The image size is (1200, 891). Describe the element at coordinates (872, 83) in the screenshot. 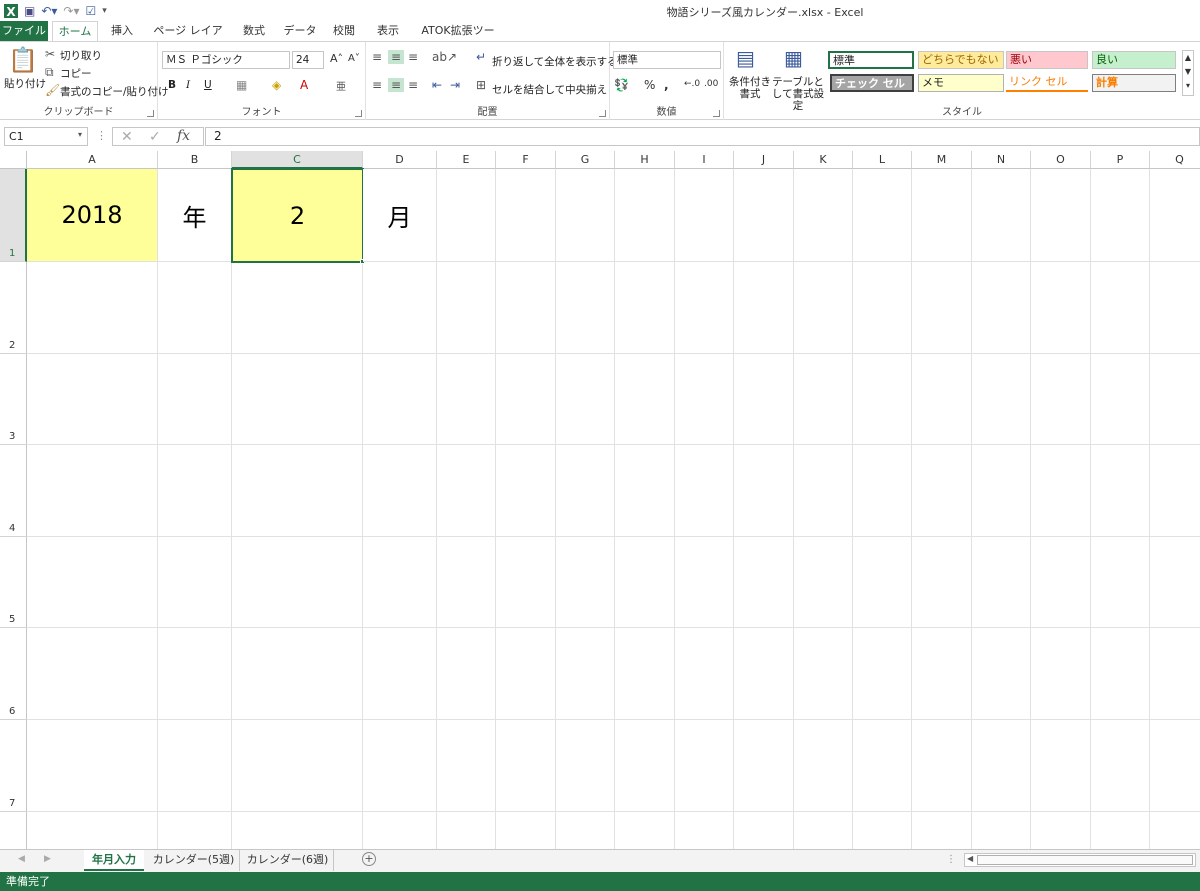

I see `style-check-cell: チェック セル` at that location.